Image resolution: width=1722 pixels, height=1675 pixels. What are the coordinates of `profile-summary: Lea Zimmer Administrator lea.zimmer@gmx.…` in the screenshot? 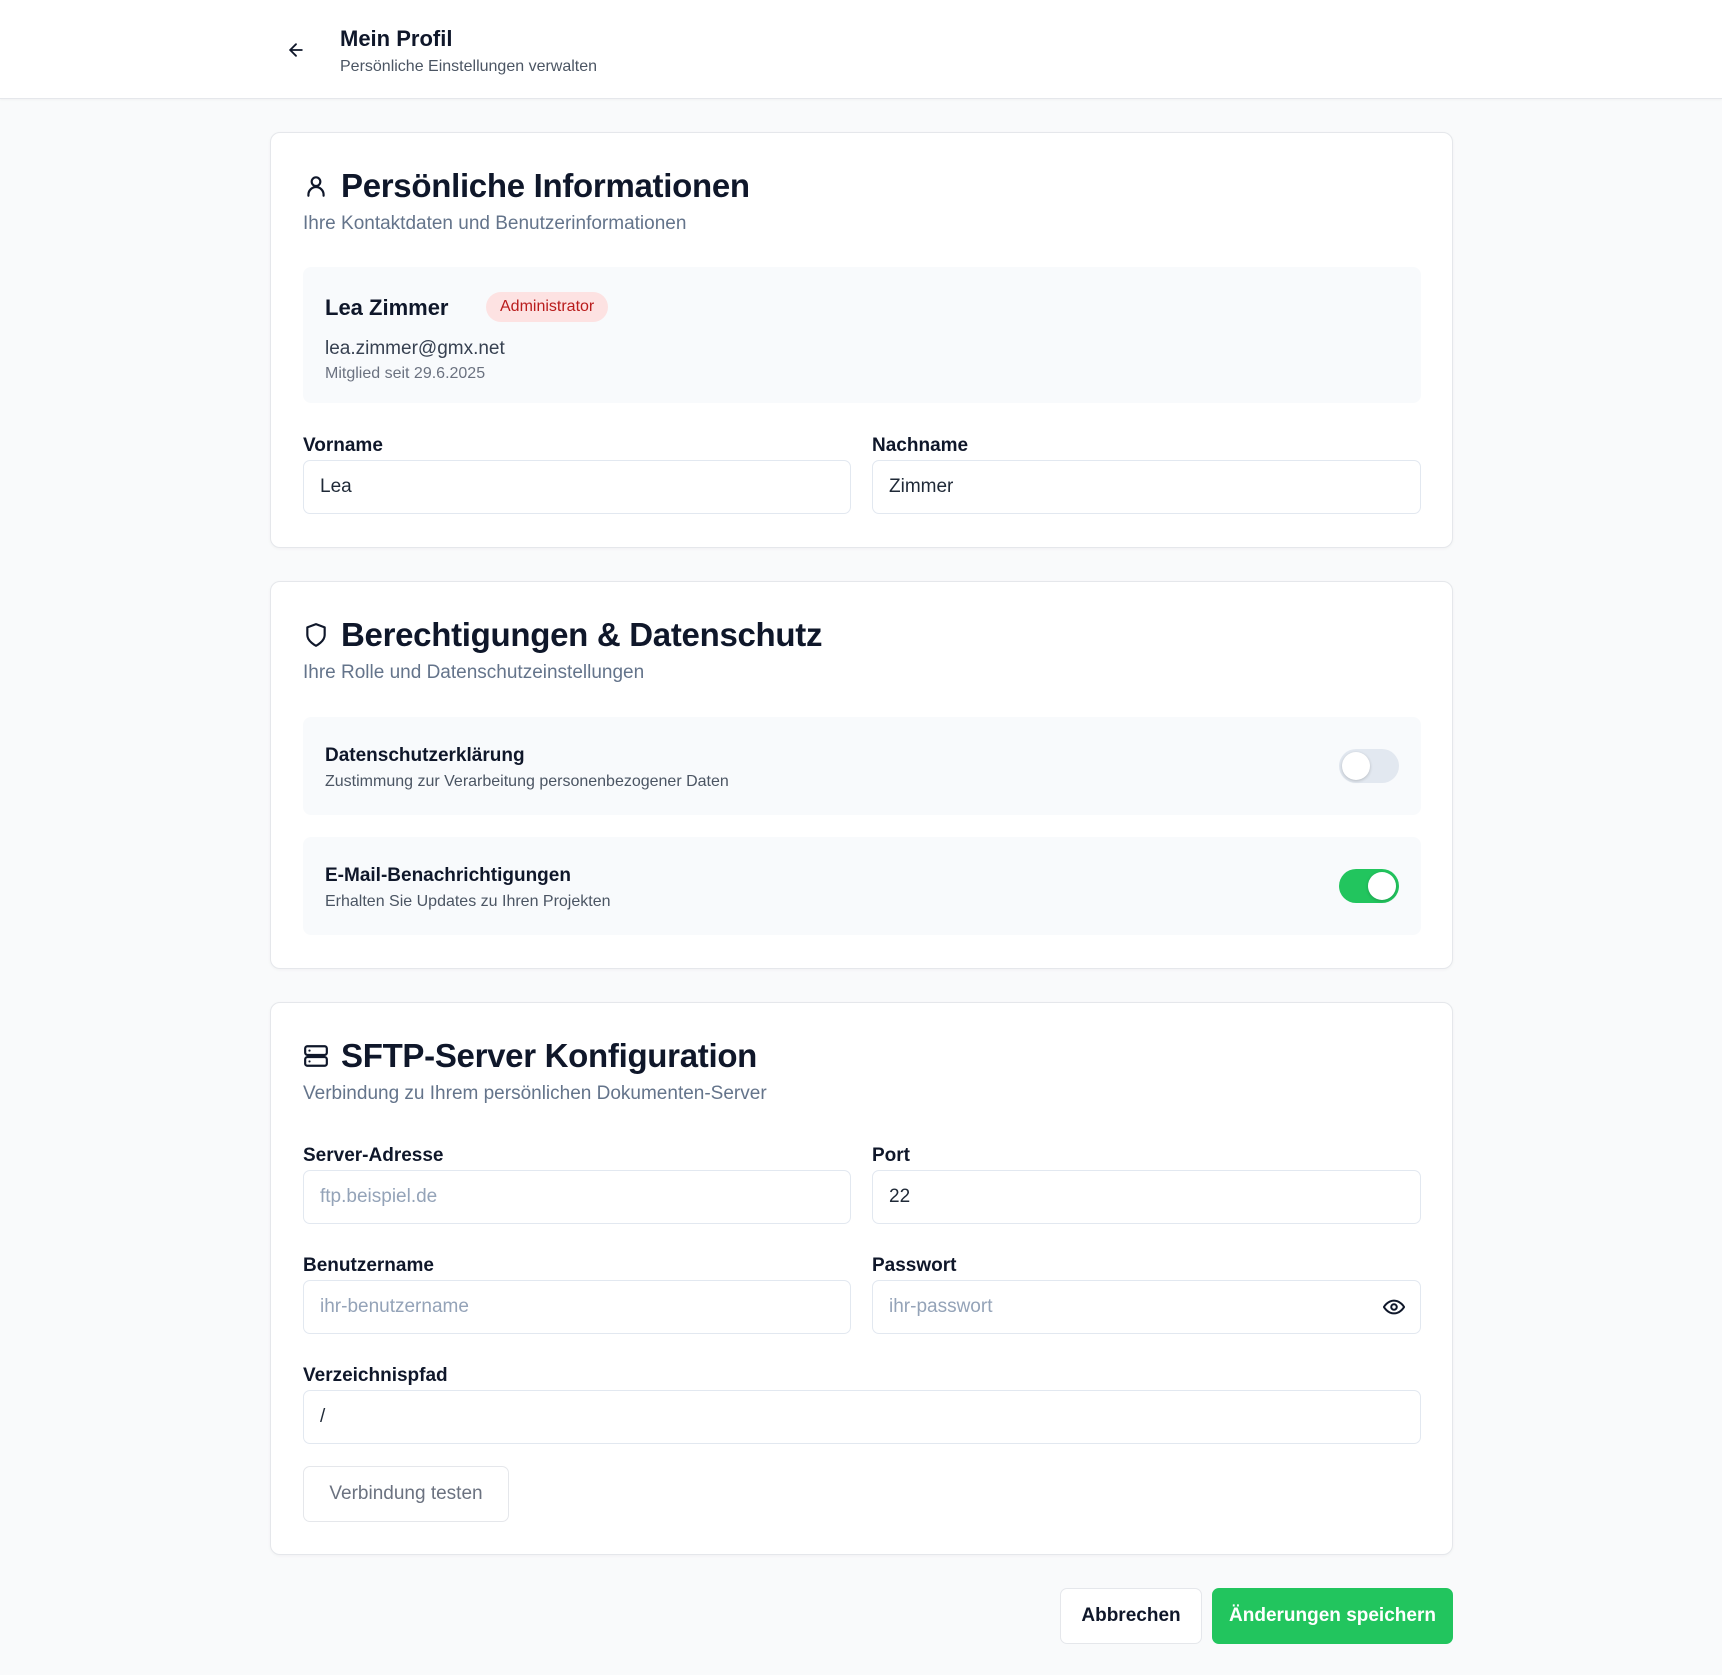 It's located at (862, 335).